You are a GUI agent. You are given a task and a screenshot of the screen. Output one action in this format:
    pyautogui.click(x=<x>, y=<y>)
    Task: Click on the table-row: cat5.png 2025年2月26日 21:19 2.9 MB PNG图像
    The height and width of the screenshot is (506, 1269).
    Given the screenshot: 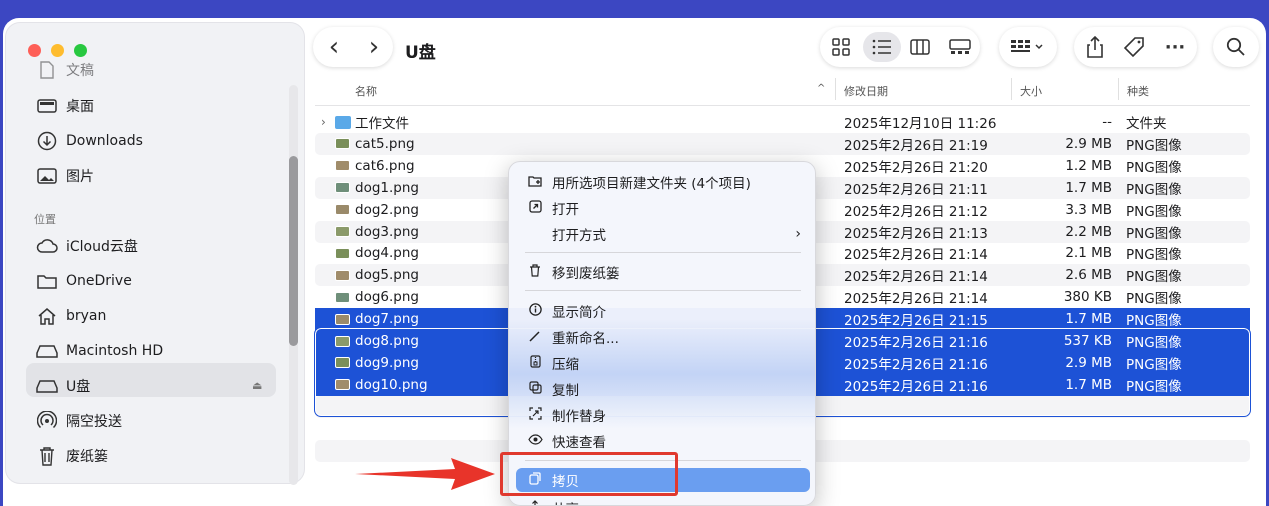 What is the action you would take?
    pyautogui.click(x=782, y=143)
    